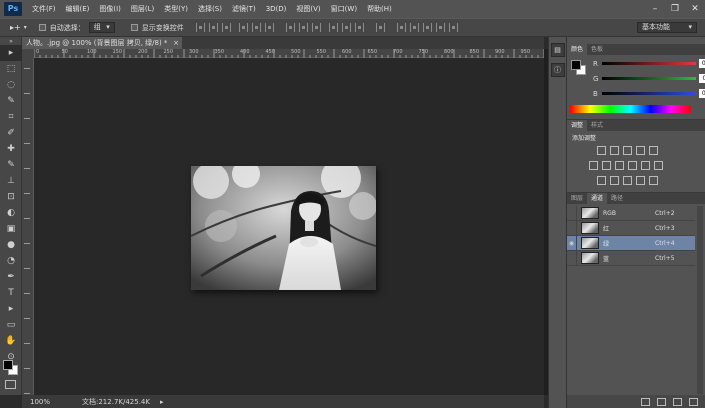 The width and height of the screenshot is (705, 408). Describe the element at coordinates (11, 41) in the screenshot. I see `collapse-icon: »` at that location.